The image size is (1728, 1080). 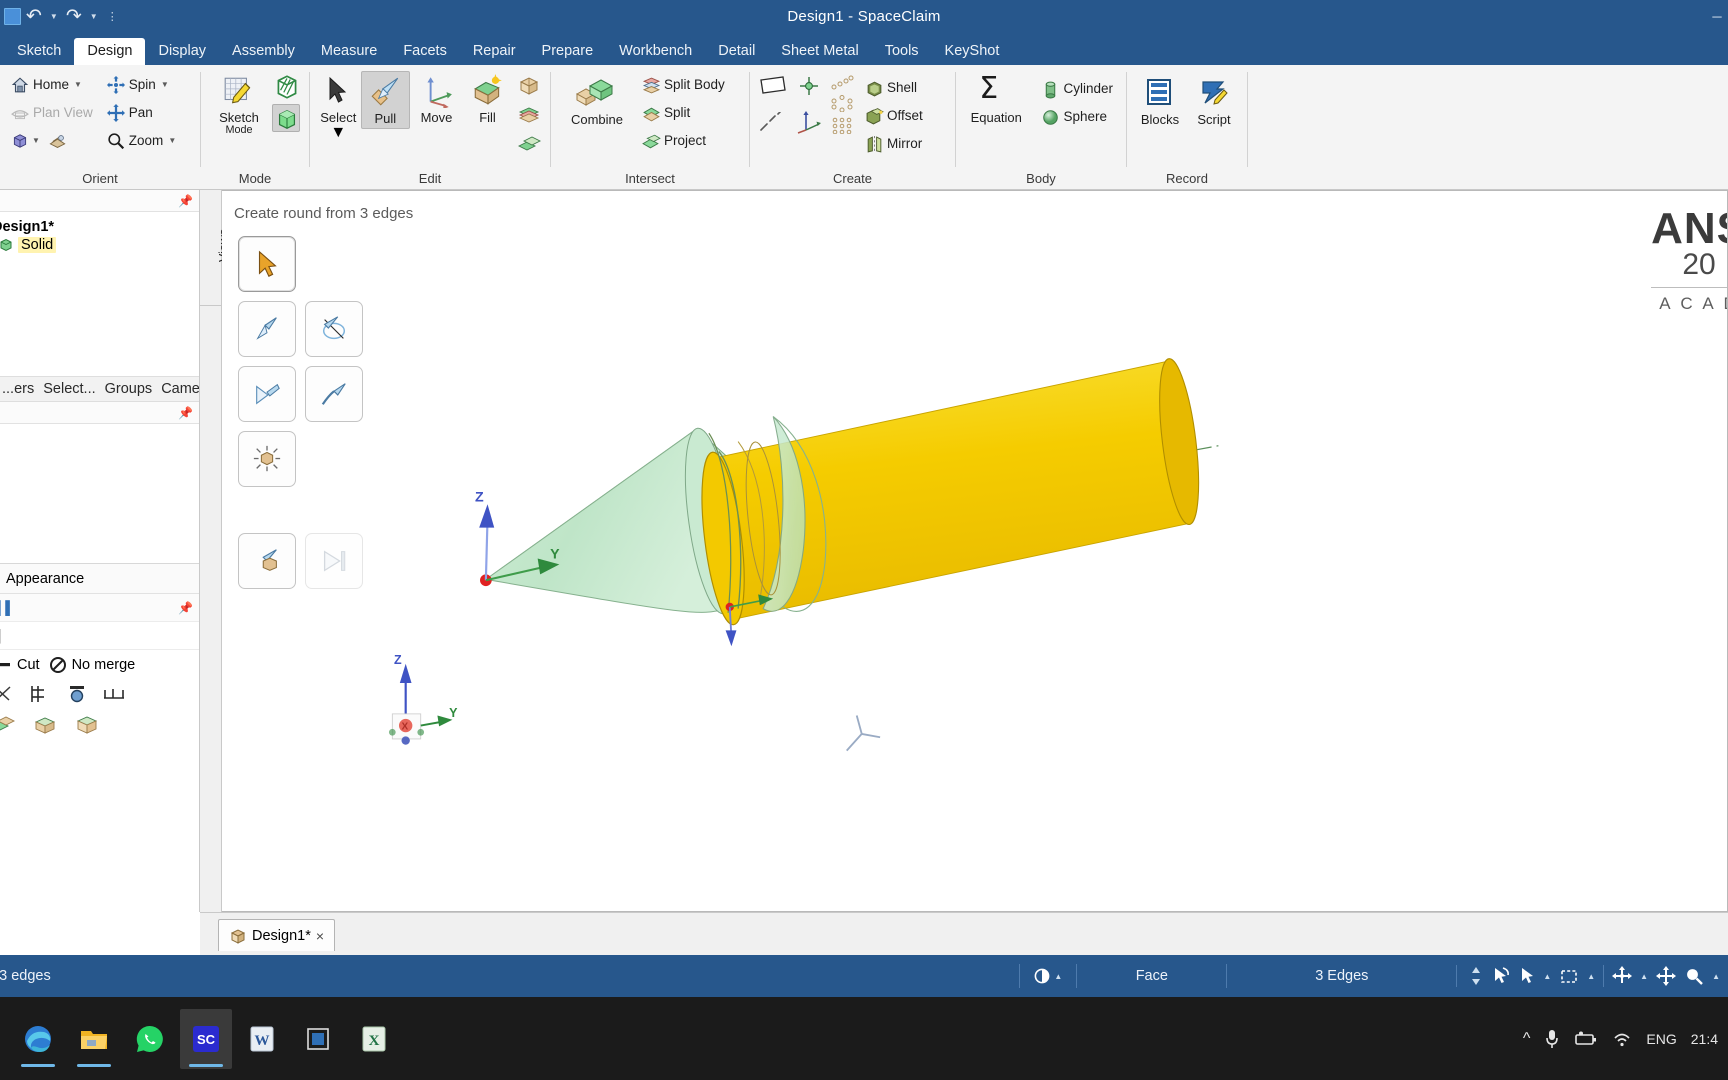 I want to click on pointer-caret-icon: ▲, so click(x=1547, y=976).